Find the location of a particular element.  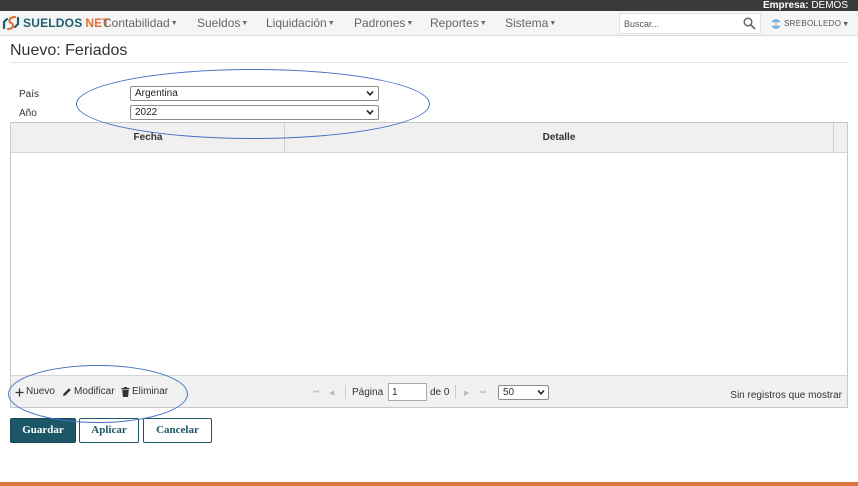

page-count: de 0 is located at coordinates (440, 392).